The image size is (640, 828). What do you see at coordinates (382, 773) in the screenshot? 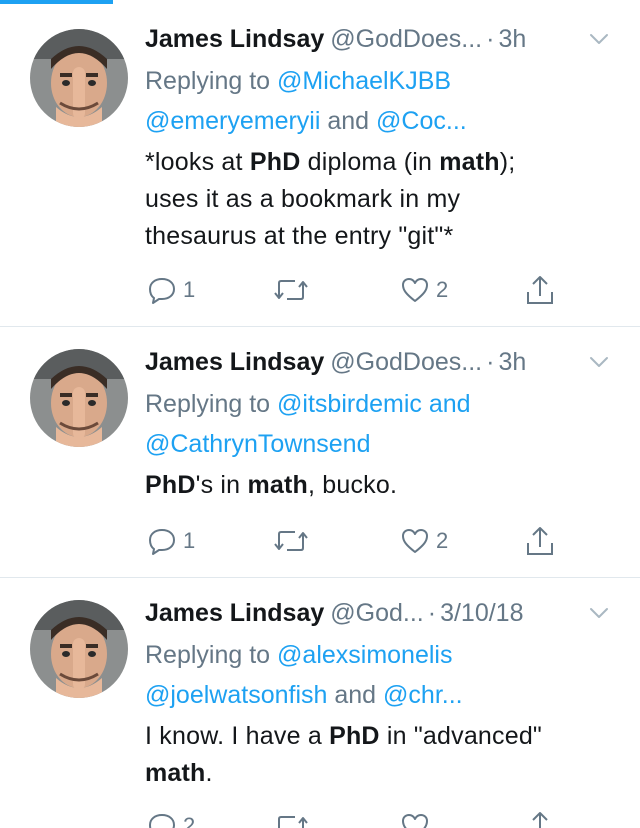
I see `tweet-text-line: math.` at bounding box center [382, 773].